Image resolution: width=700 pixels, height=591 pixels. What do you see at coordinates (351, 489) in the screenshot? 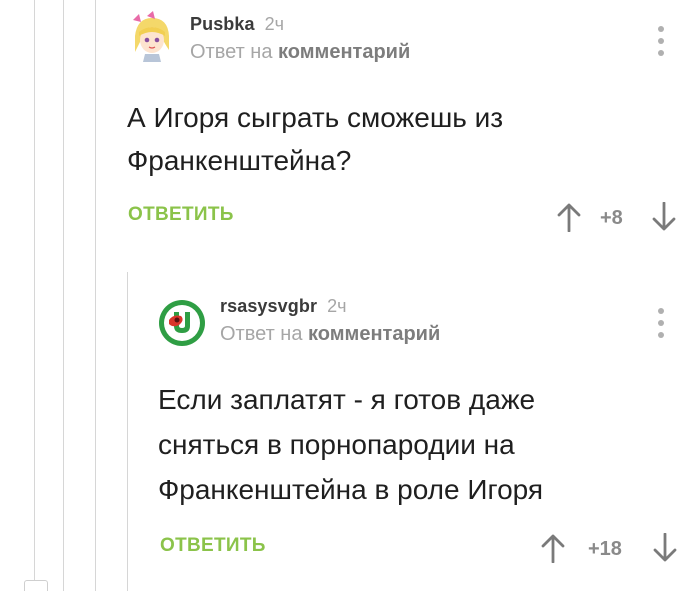
I see `comment-body-line: Франкенштейна в роле Игоря` at bounding box center [351, 489].